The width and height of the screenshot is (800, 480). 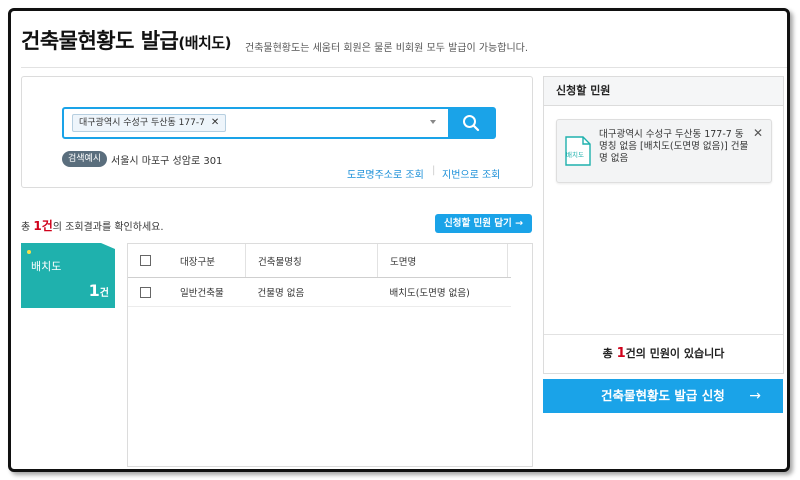 What do you see at coordinates (471, 173) in the screenshot?
I see `lot-number-search-link: 지번으로 조회` at bounding box center [471, 173].